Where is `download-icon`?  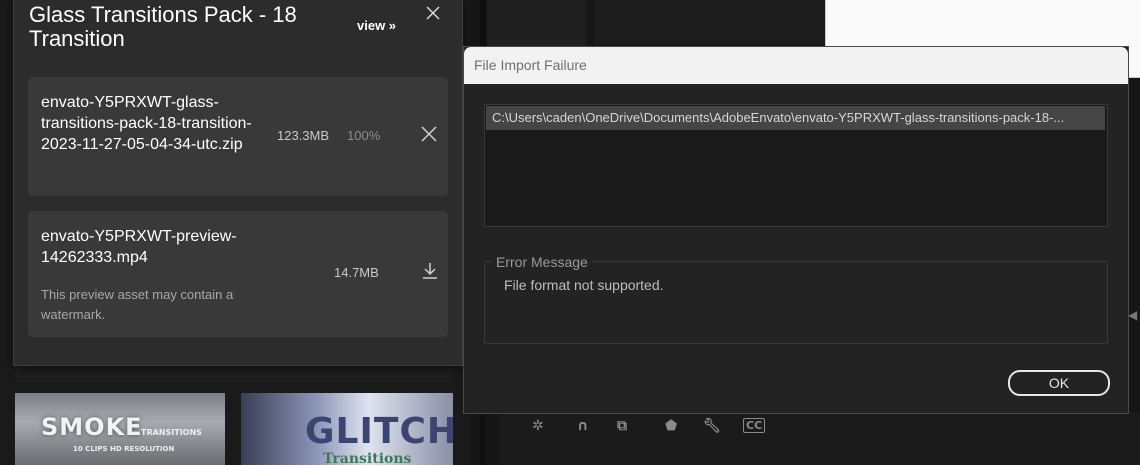 download-icon is located at coordinates (430, 271).